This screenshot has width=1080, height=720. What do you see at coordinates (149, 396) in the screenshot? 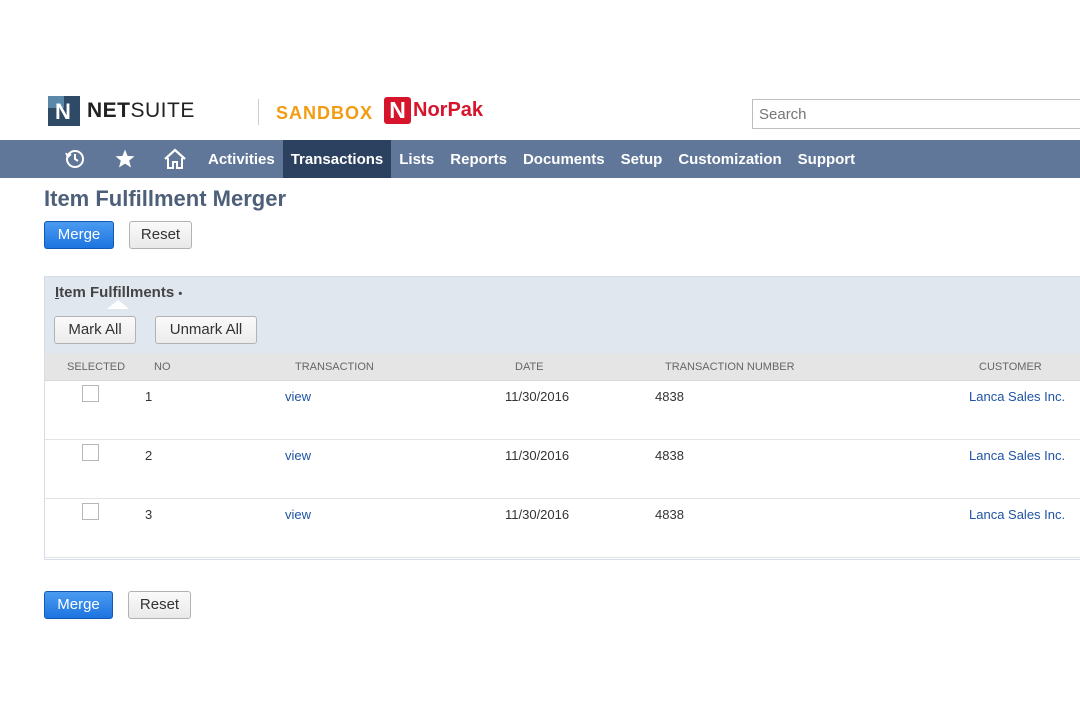
I see `row-no: 1` at bounding box center [149, 396].